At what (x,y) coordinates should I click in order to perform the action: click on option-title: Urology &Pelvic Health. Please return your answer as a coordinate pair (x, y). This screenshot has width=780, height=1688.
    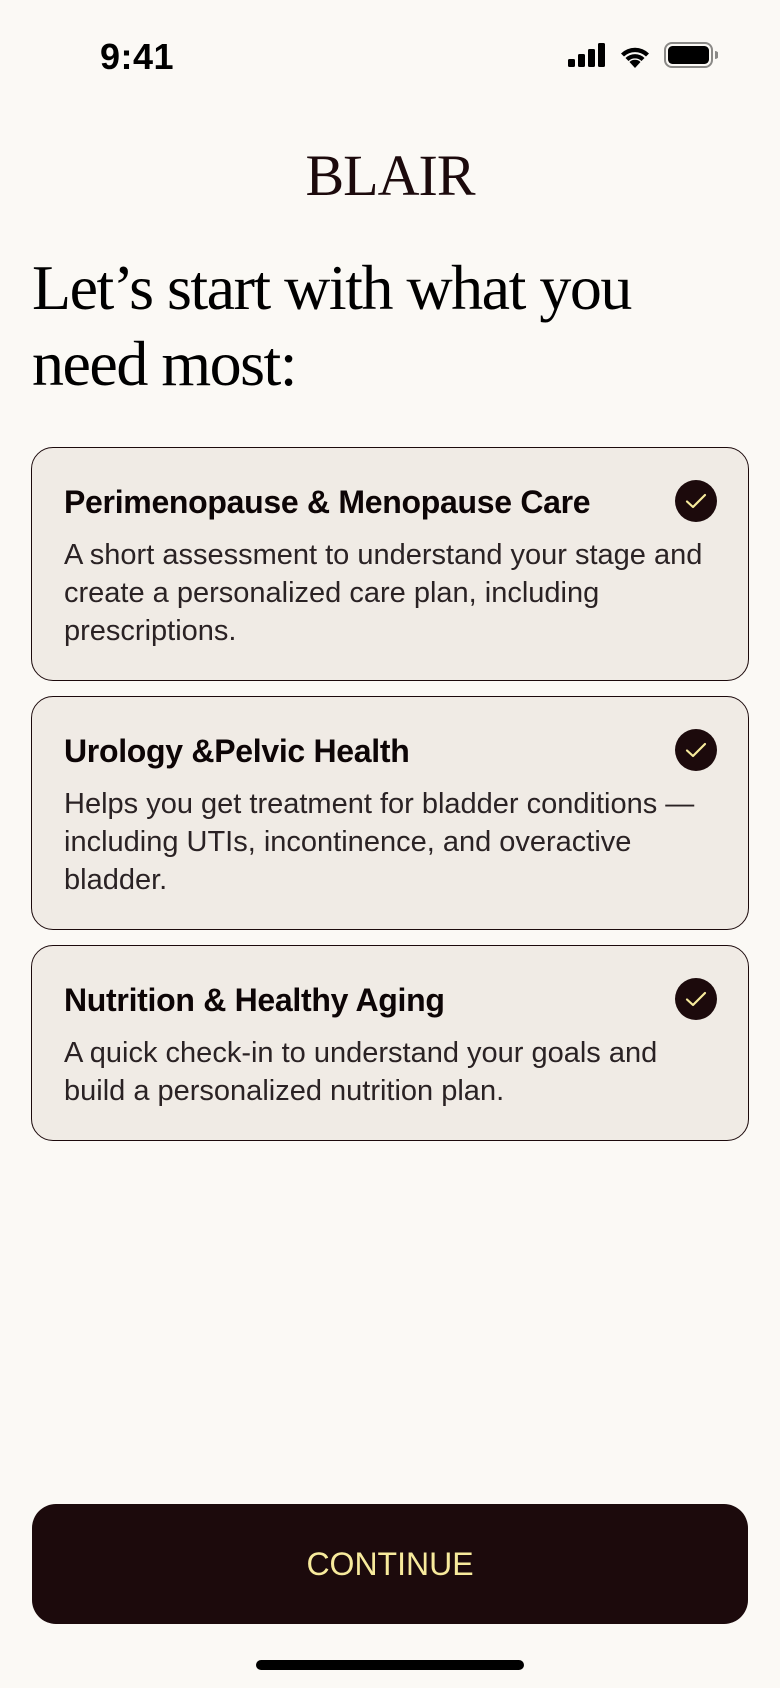
    Looking at the image, I should click on (237, 751).